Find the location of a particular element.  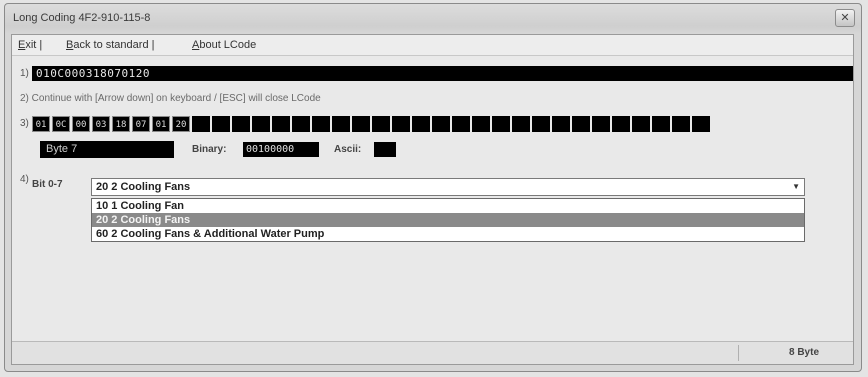

binary-value: 00100000 is located at coordinates (281, 149).